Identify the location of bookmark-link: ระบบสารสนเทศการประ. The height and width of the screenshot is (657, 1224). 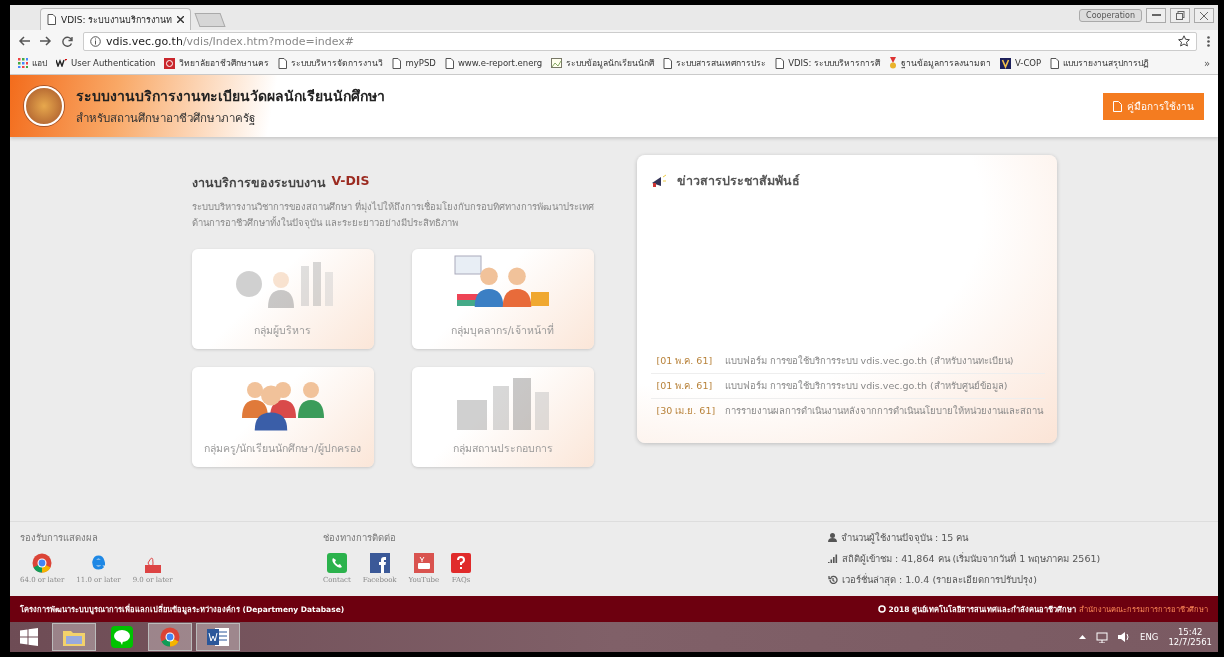
(721, 63).